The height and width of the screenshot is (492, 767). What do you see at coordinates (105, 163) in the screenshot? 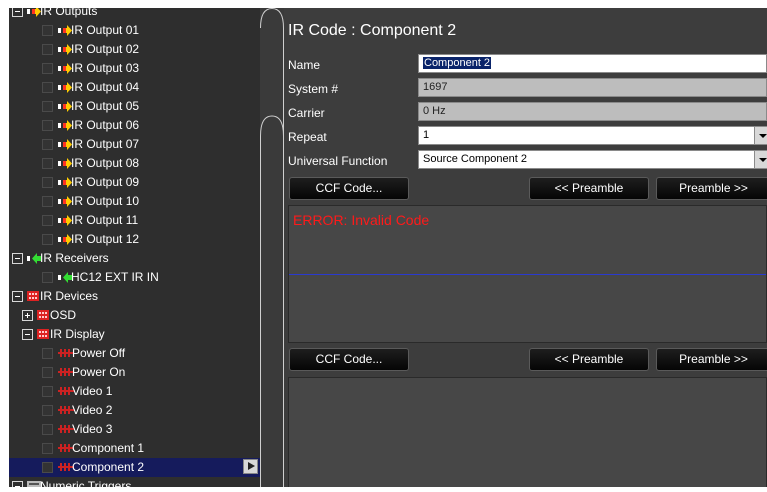
I see `tree-item-label: IR Output 08` at bounding box center [105, 163].